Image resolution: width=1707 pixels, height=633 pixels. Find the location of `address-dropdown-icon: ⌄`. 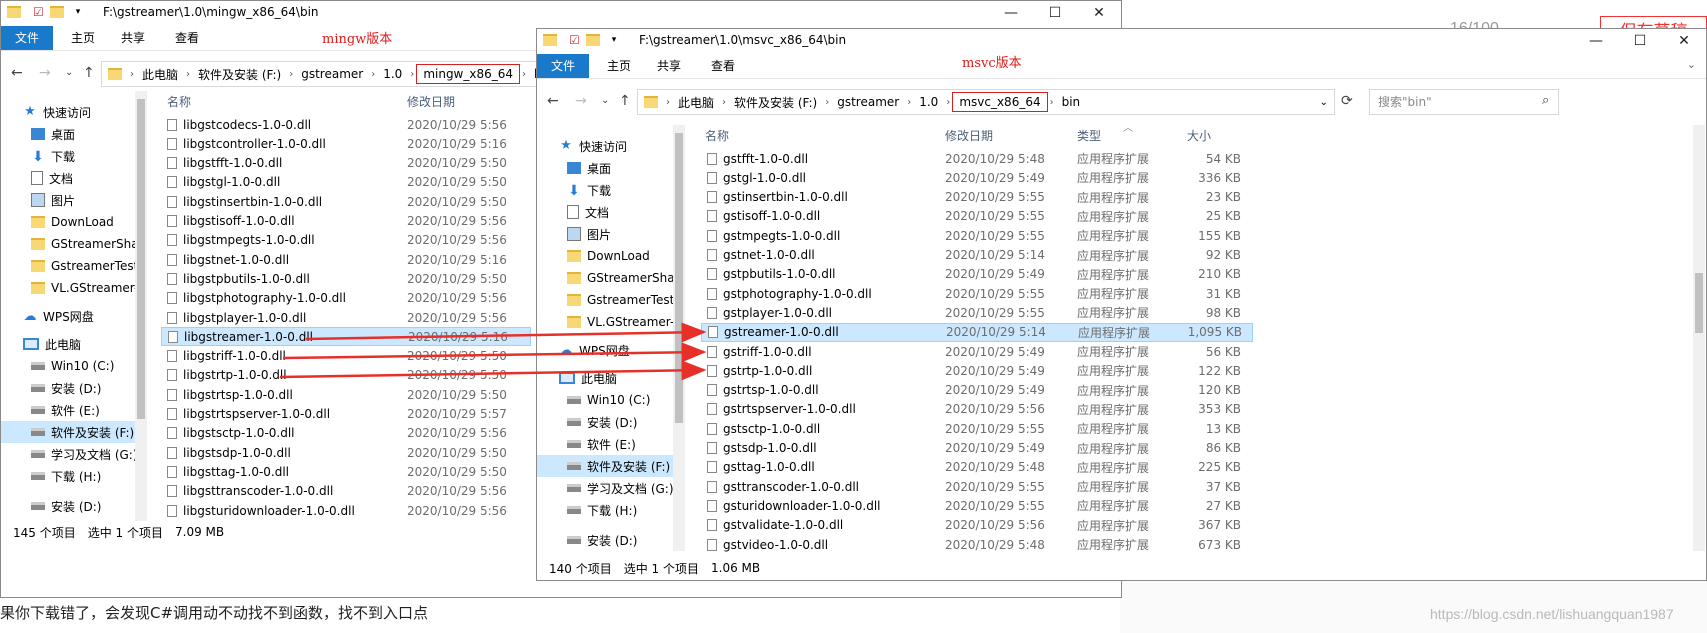

address-dropdown-icon: ⌄ is located at coordinates (1324, 102).